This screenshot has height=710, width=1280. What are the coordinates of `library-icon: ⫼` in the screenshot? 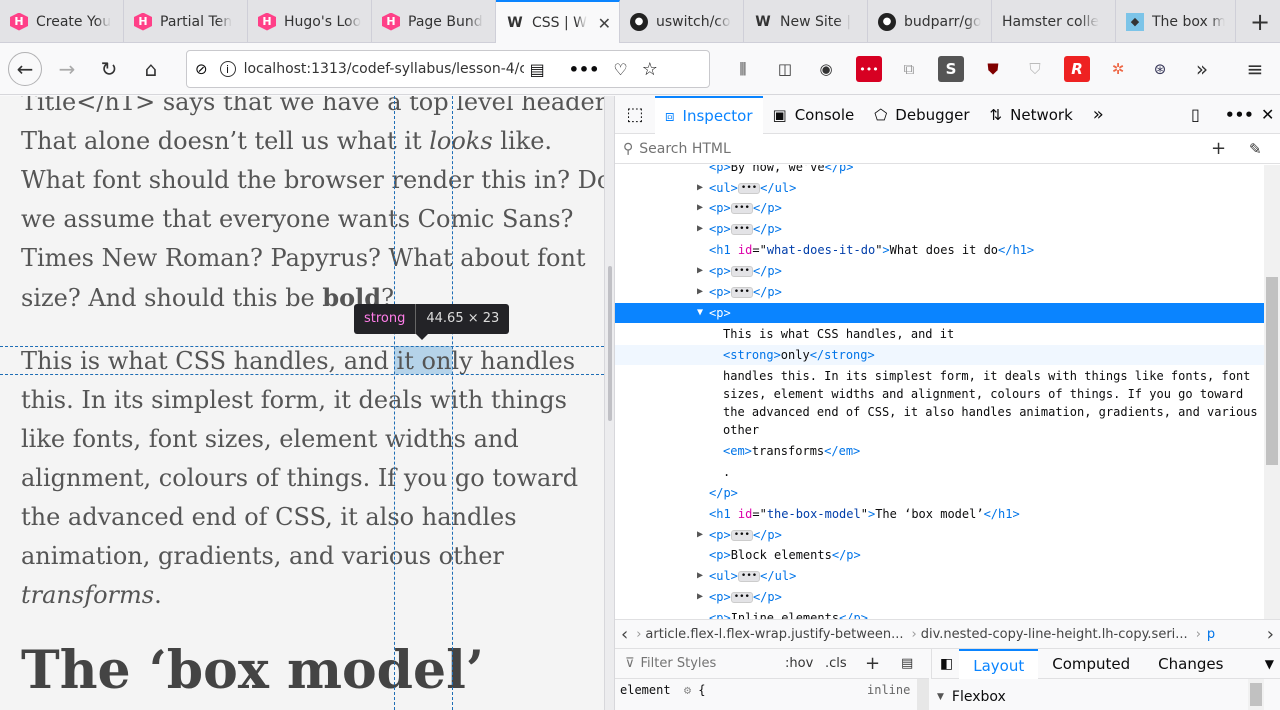 It's located at (743, 69).